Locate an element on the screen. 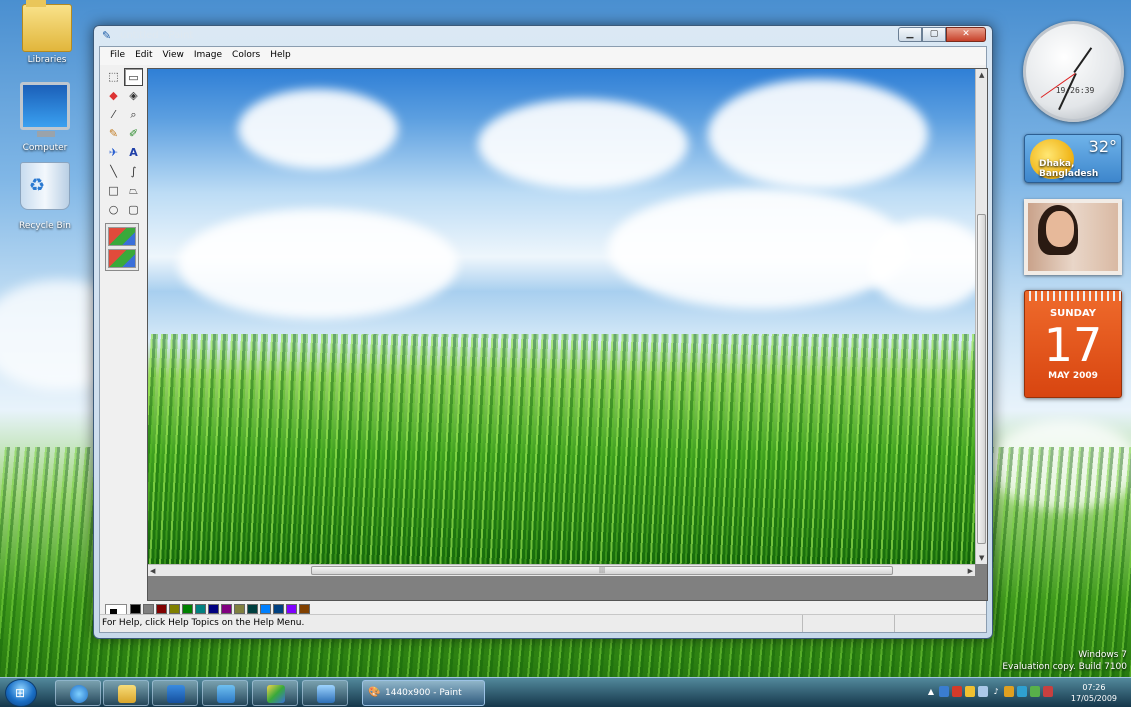 This screenshot has height=707, width=1131. fill-bucket-icon: ◈ is located at coordinates (133, 96).